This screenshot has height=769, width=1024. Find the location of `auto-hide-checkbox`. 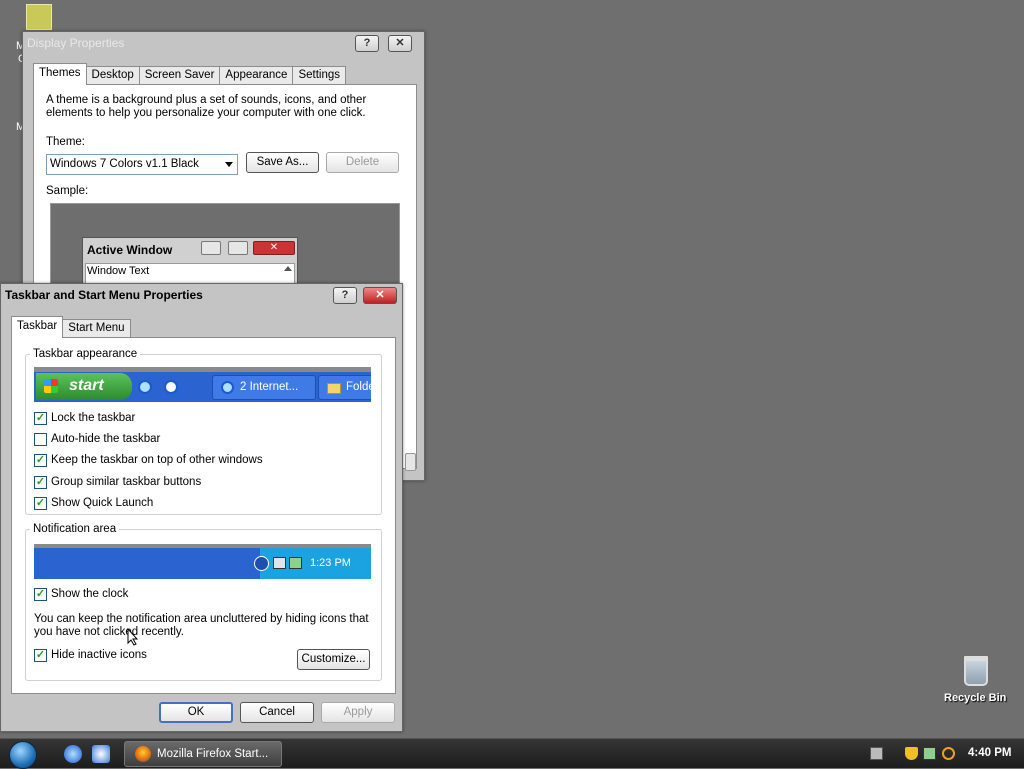

auto-hide-checkbox is located at coordinates (40, 439).